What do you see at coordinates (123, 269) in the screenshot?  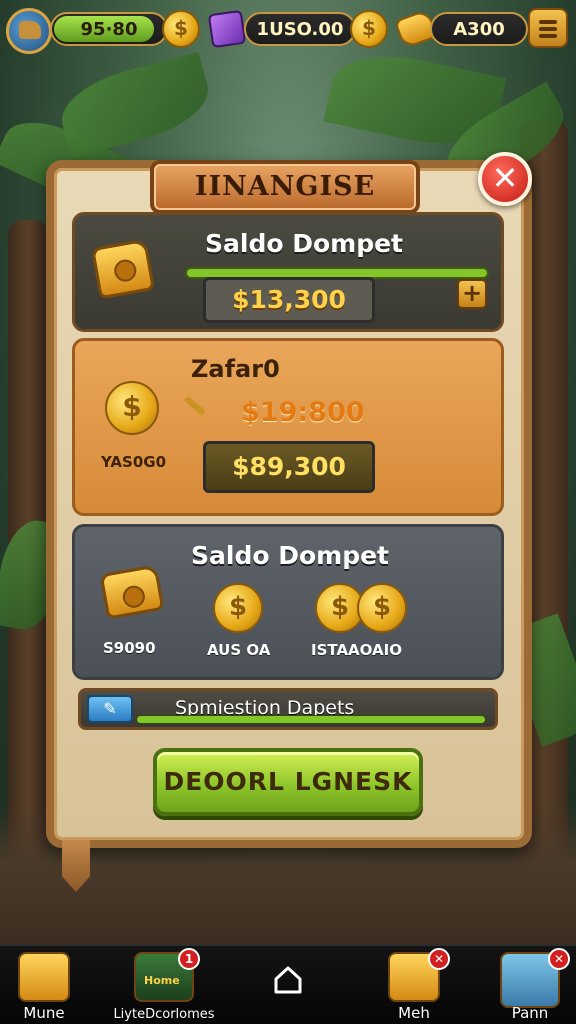 I see `treasure-chest-icon` at bounding box center [123, 269].